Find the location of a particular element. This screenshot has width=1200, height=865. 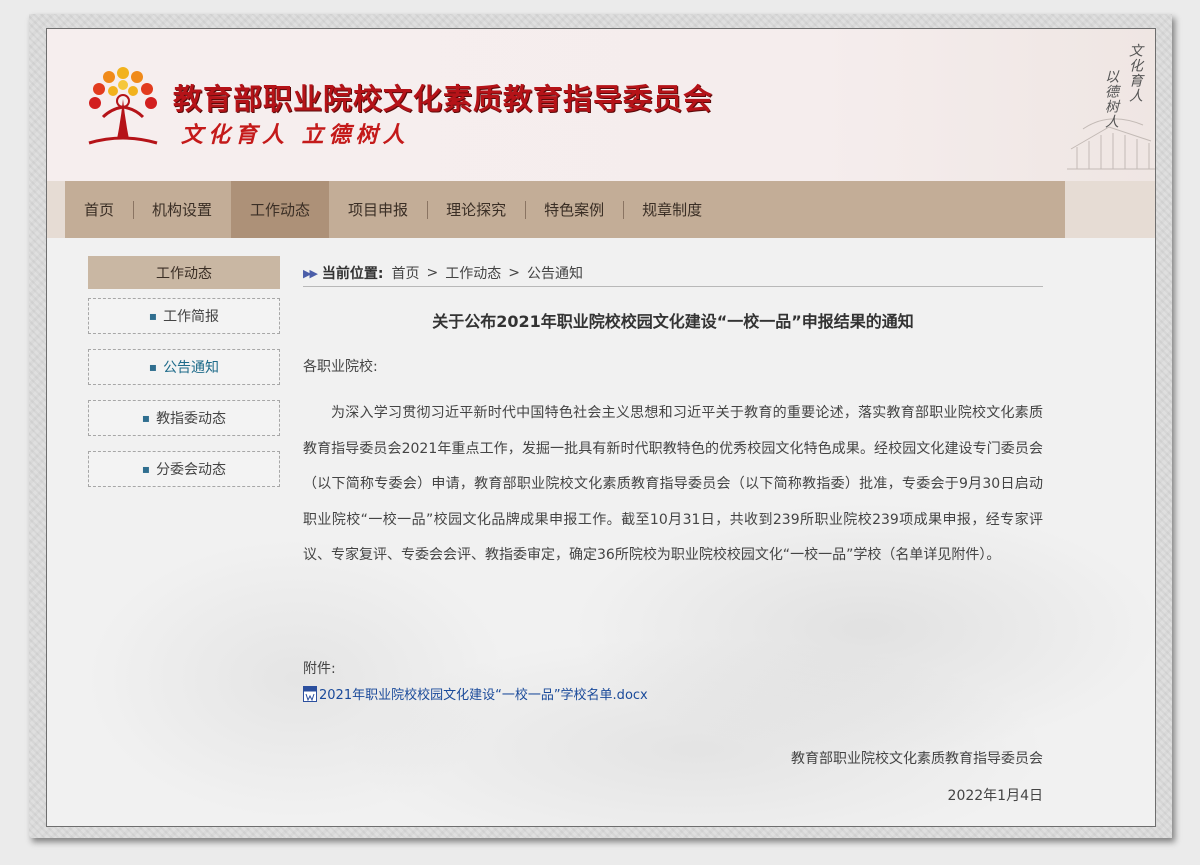

nav-item-home: 首页 is located at coordinates (99, 209).